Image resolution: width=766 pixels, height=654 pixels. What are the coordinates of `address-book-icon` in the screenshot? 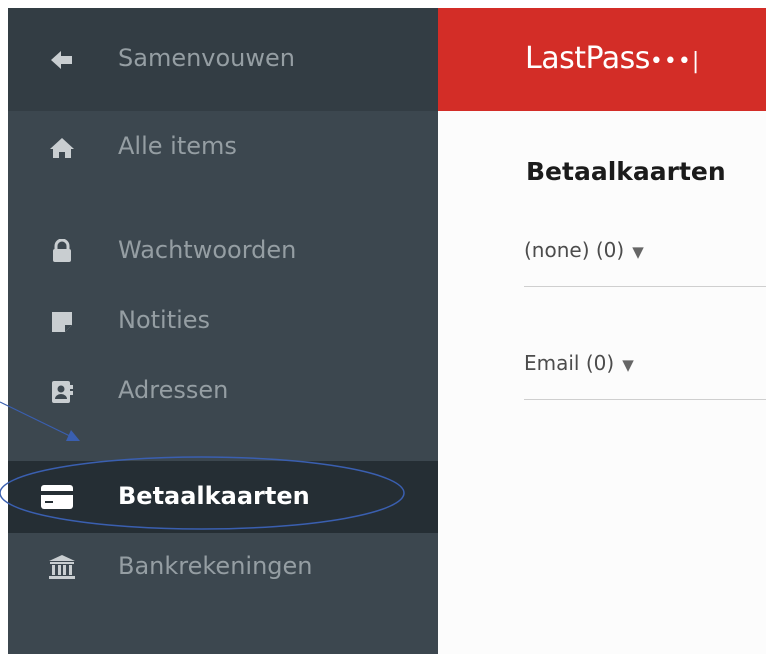 It's located at (62, 392).